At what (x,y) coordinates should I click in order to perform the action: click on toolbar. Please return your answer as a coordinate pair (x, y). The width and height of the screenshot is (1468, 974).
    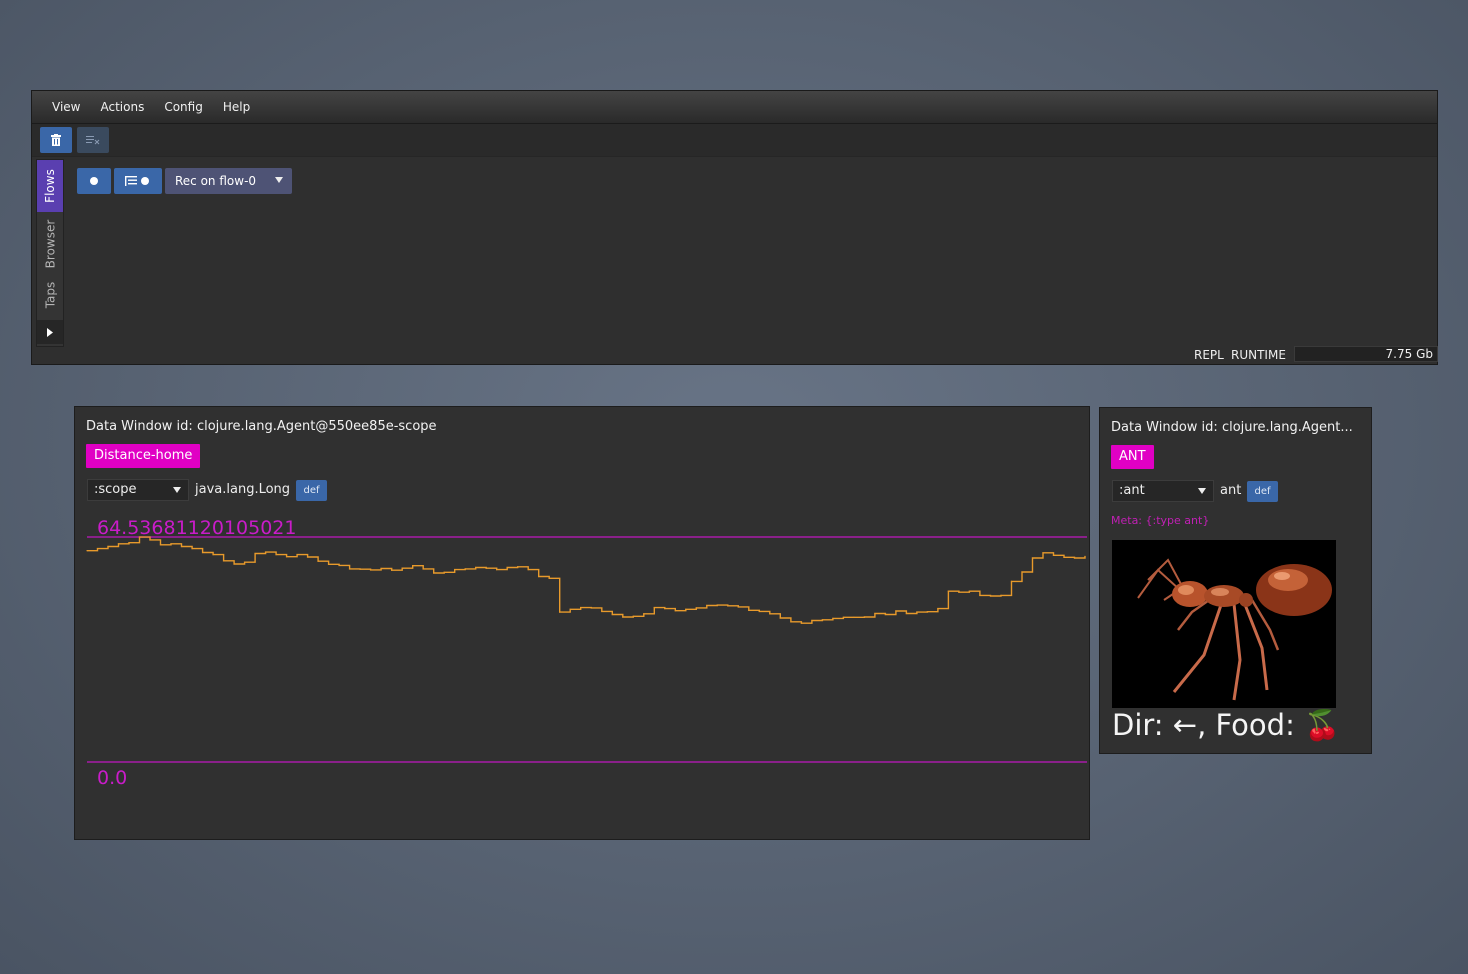
    Looking at the image, I should click on (734, 140).